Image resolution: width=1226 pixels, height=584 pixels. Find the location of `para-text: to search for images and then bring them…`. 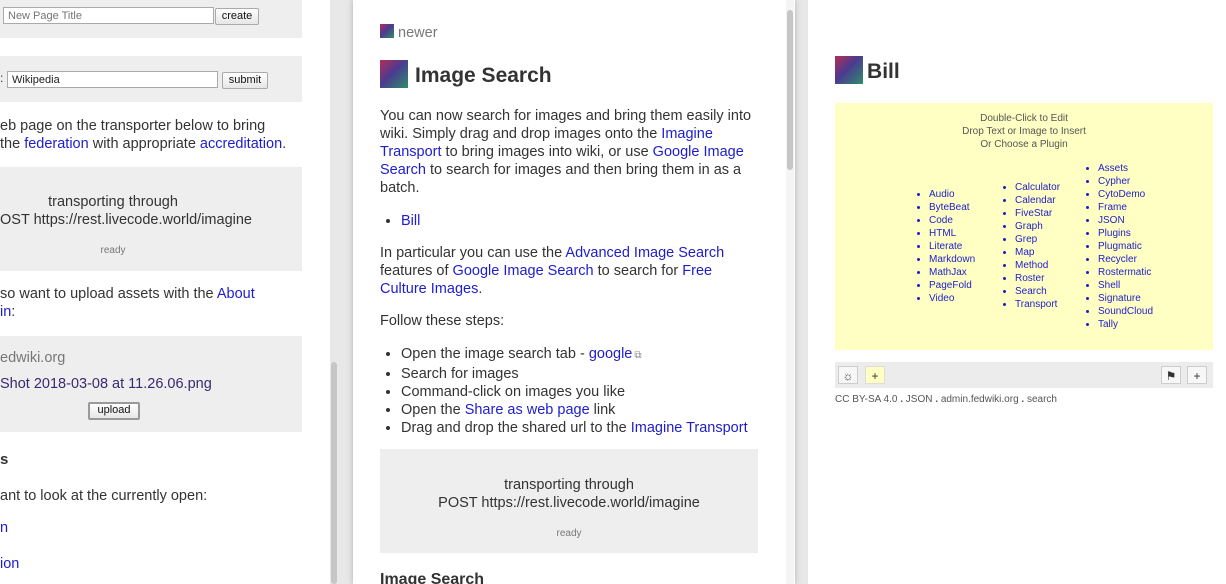

para-text: to search for images and then bring them… is located at coordinates (561, 179).